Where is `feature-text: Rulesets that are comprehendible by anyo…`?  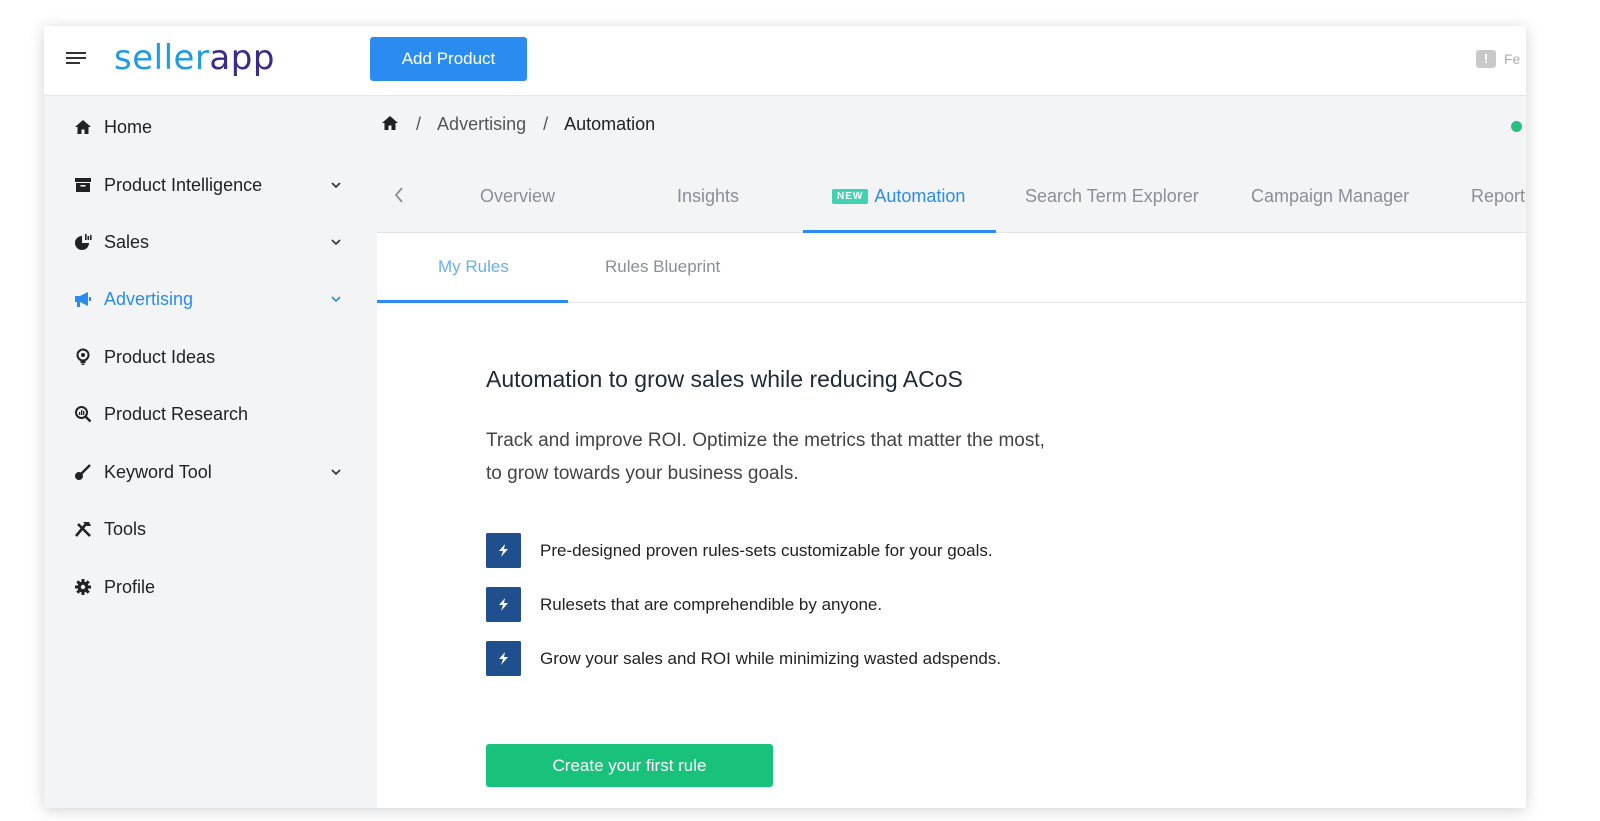 feature-text: Rulesets that are comprehendible by anyo… is located at coordinates (711, 604).